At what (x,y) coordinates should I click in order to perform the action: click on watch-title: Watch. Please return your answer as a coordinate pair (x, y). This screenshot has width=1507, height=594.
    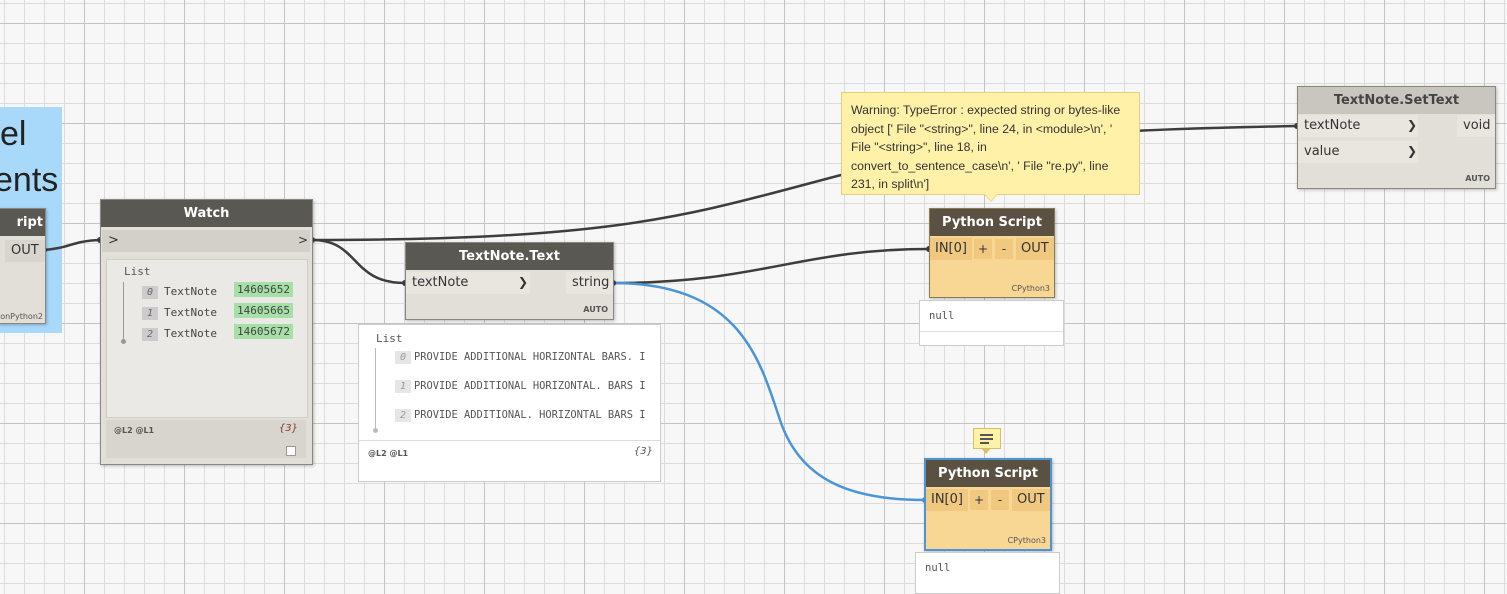
    Looking at the image, I should click on (206, 213).